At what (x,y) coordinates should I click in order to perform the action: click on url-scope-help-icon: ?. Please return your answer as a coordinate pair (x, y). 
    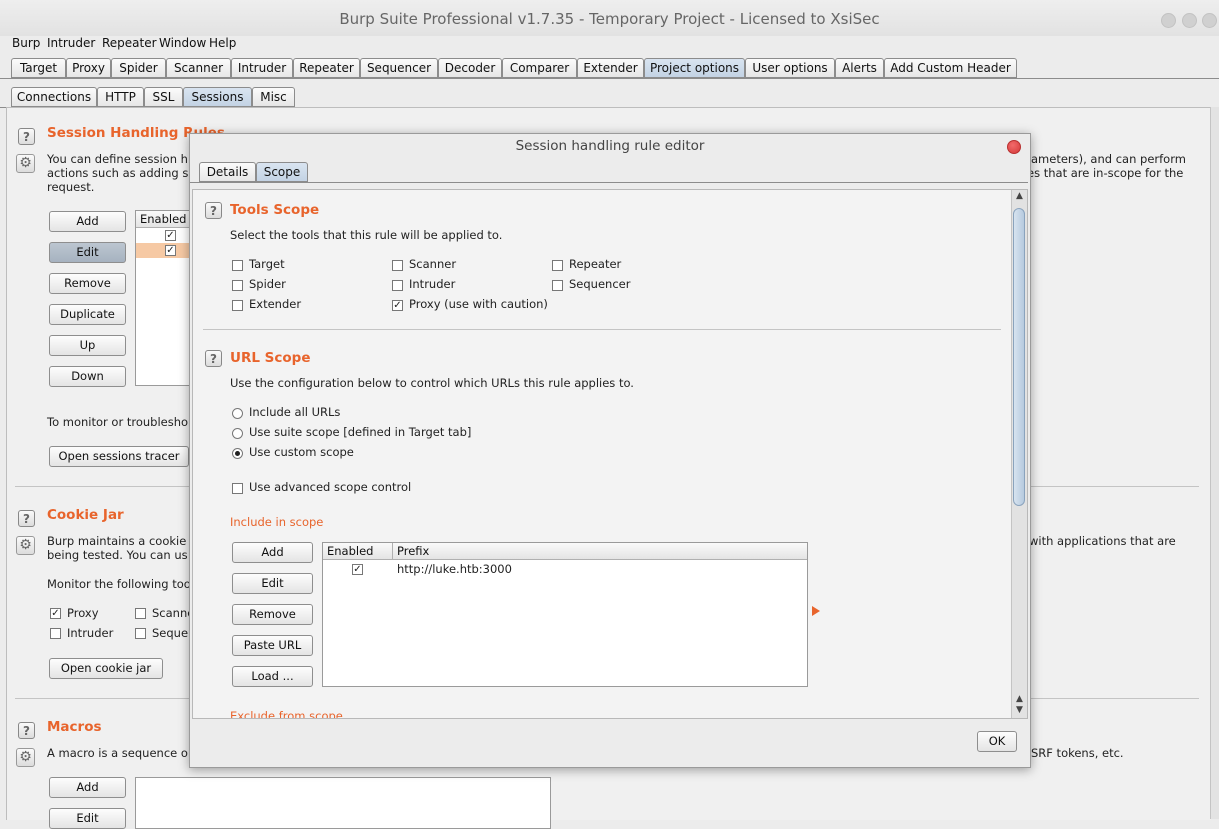
    Looking at the image, I should click on (213, 358).